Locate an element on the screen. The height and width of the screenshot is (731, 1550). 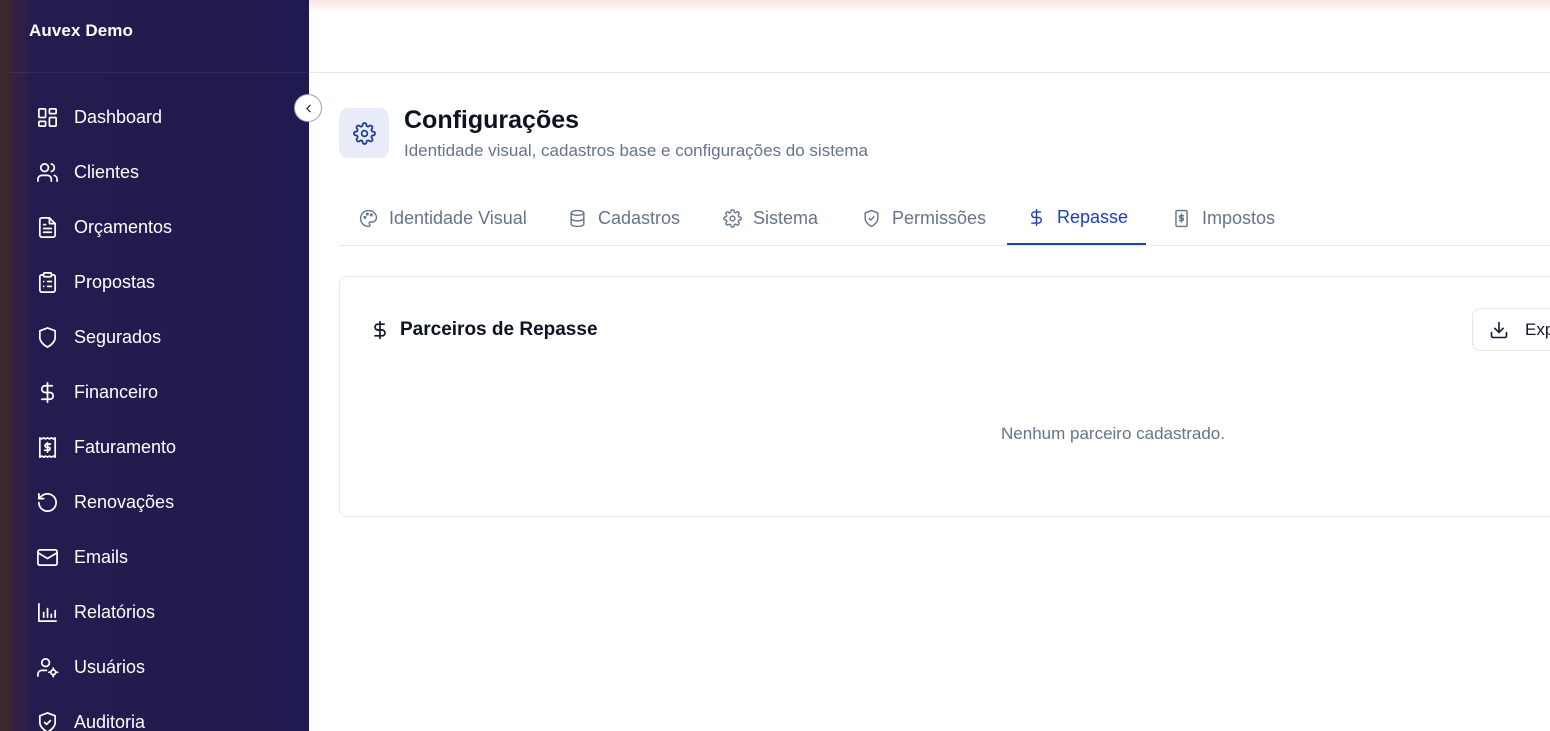
sidebar-item-label: Segurados is located at coordinates (118, 337).